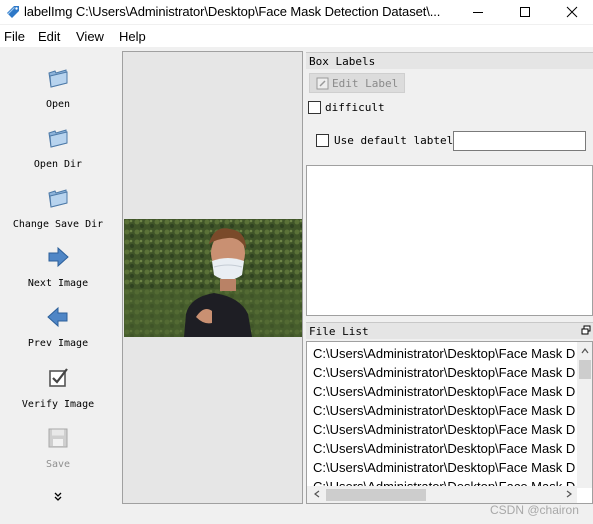  I want to click on difficult-label: difficult, so click(355, 107).